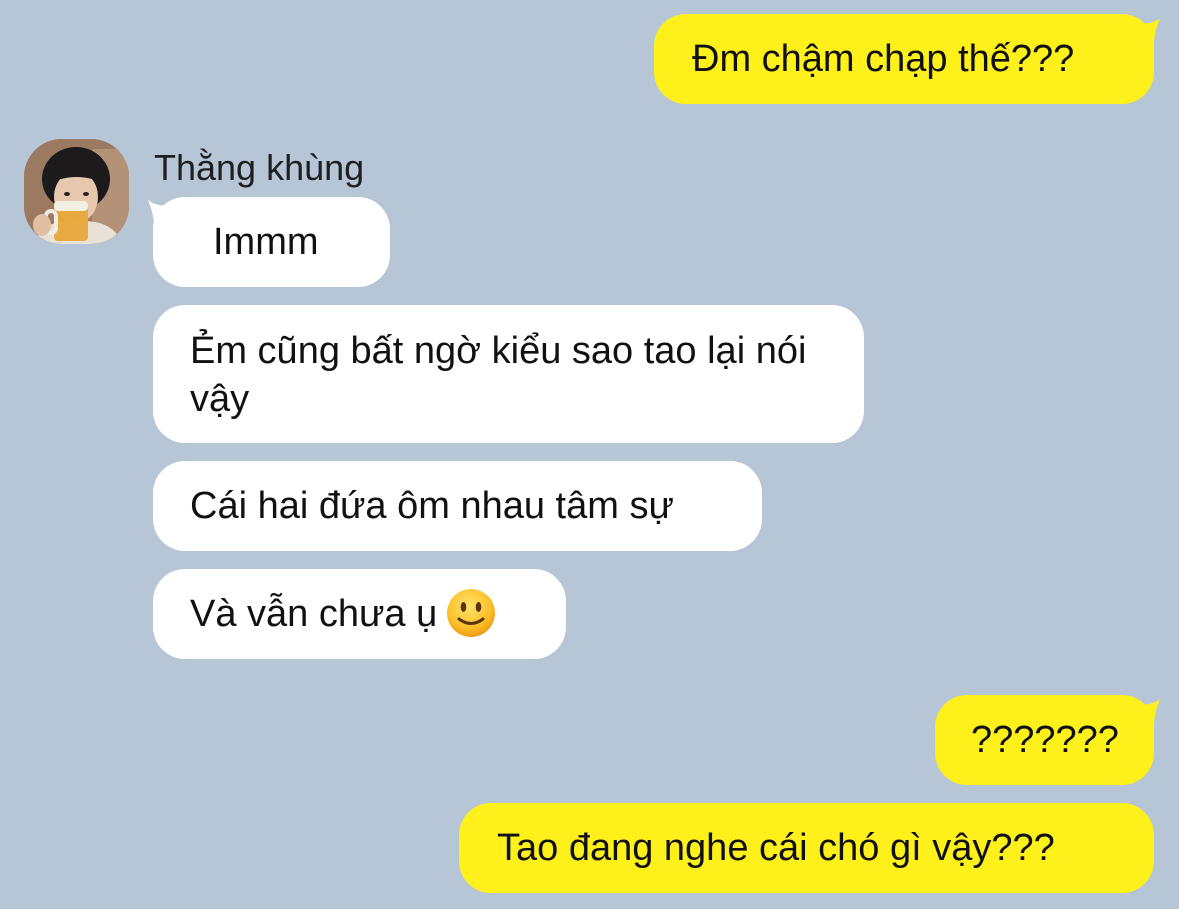 This screenshot has height=909, width=1179. I want to click on contact-avatar, so click(76, 191).